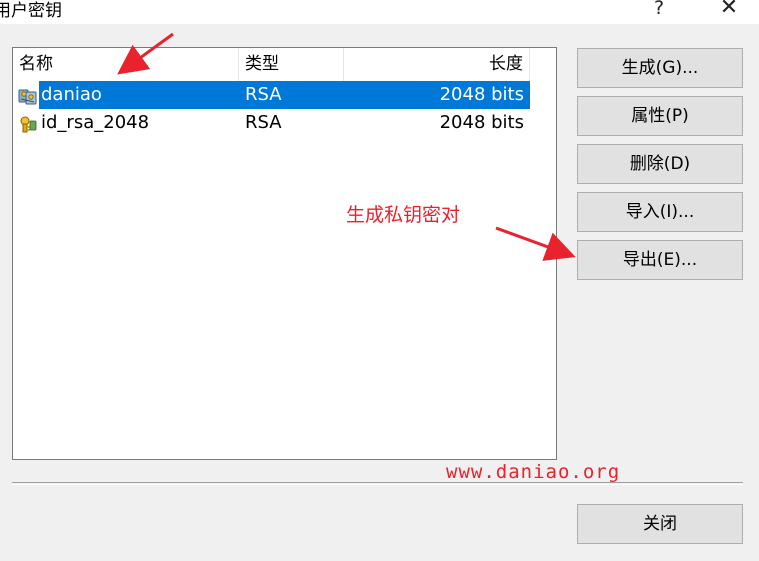  I want to click on close-window-button: ✕, so click(729, 11).